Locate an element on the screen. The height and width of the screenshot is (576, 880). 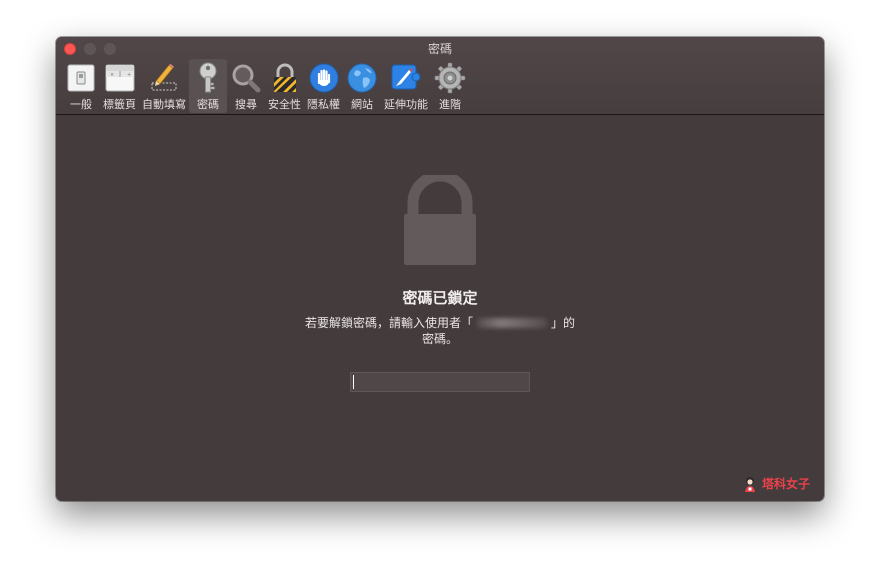
tab-websites: 網站 is located at coordinates (362, 86).